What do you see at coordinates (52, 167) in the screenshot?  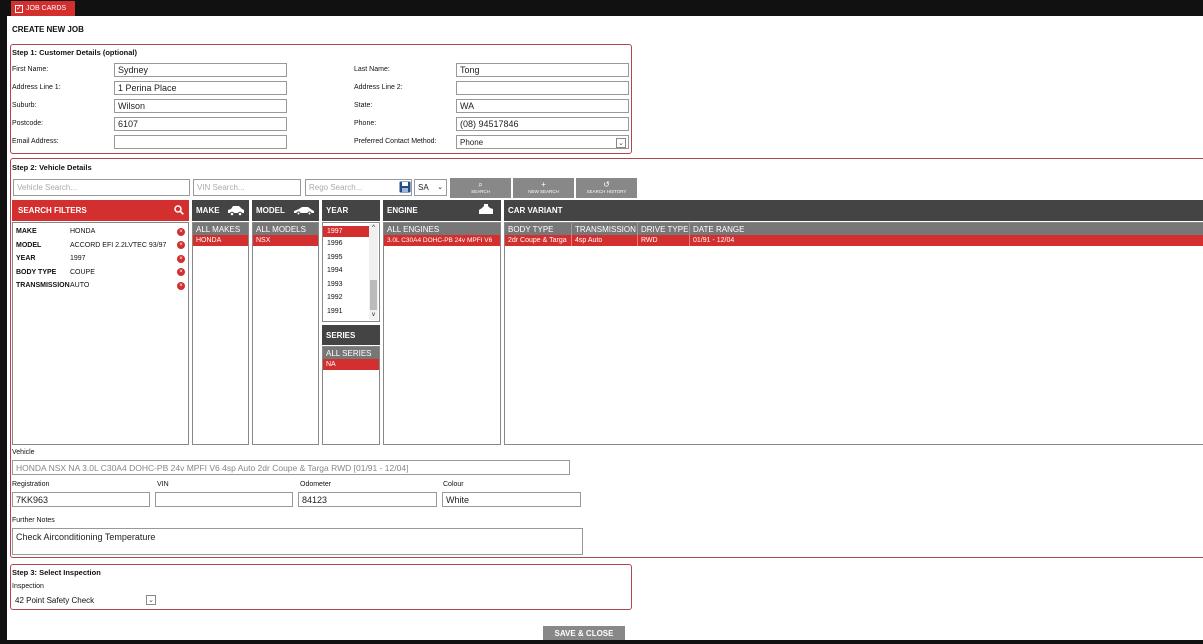 I see `step2-title: Step 2: Vehicle Details` at bounding box center [52, 167].